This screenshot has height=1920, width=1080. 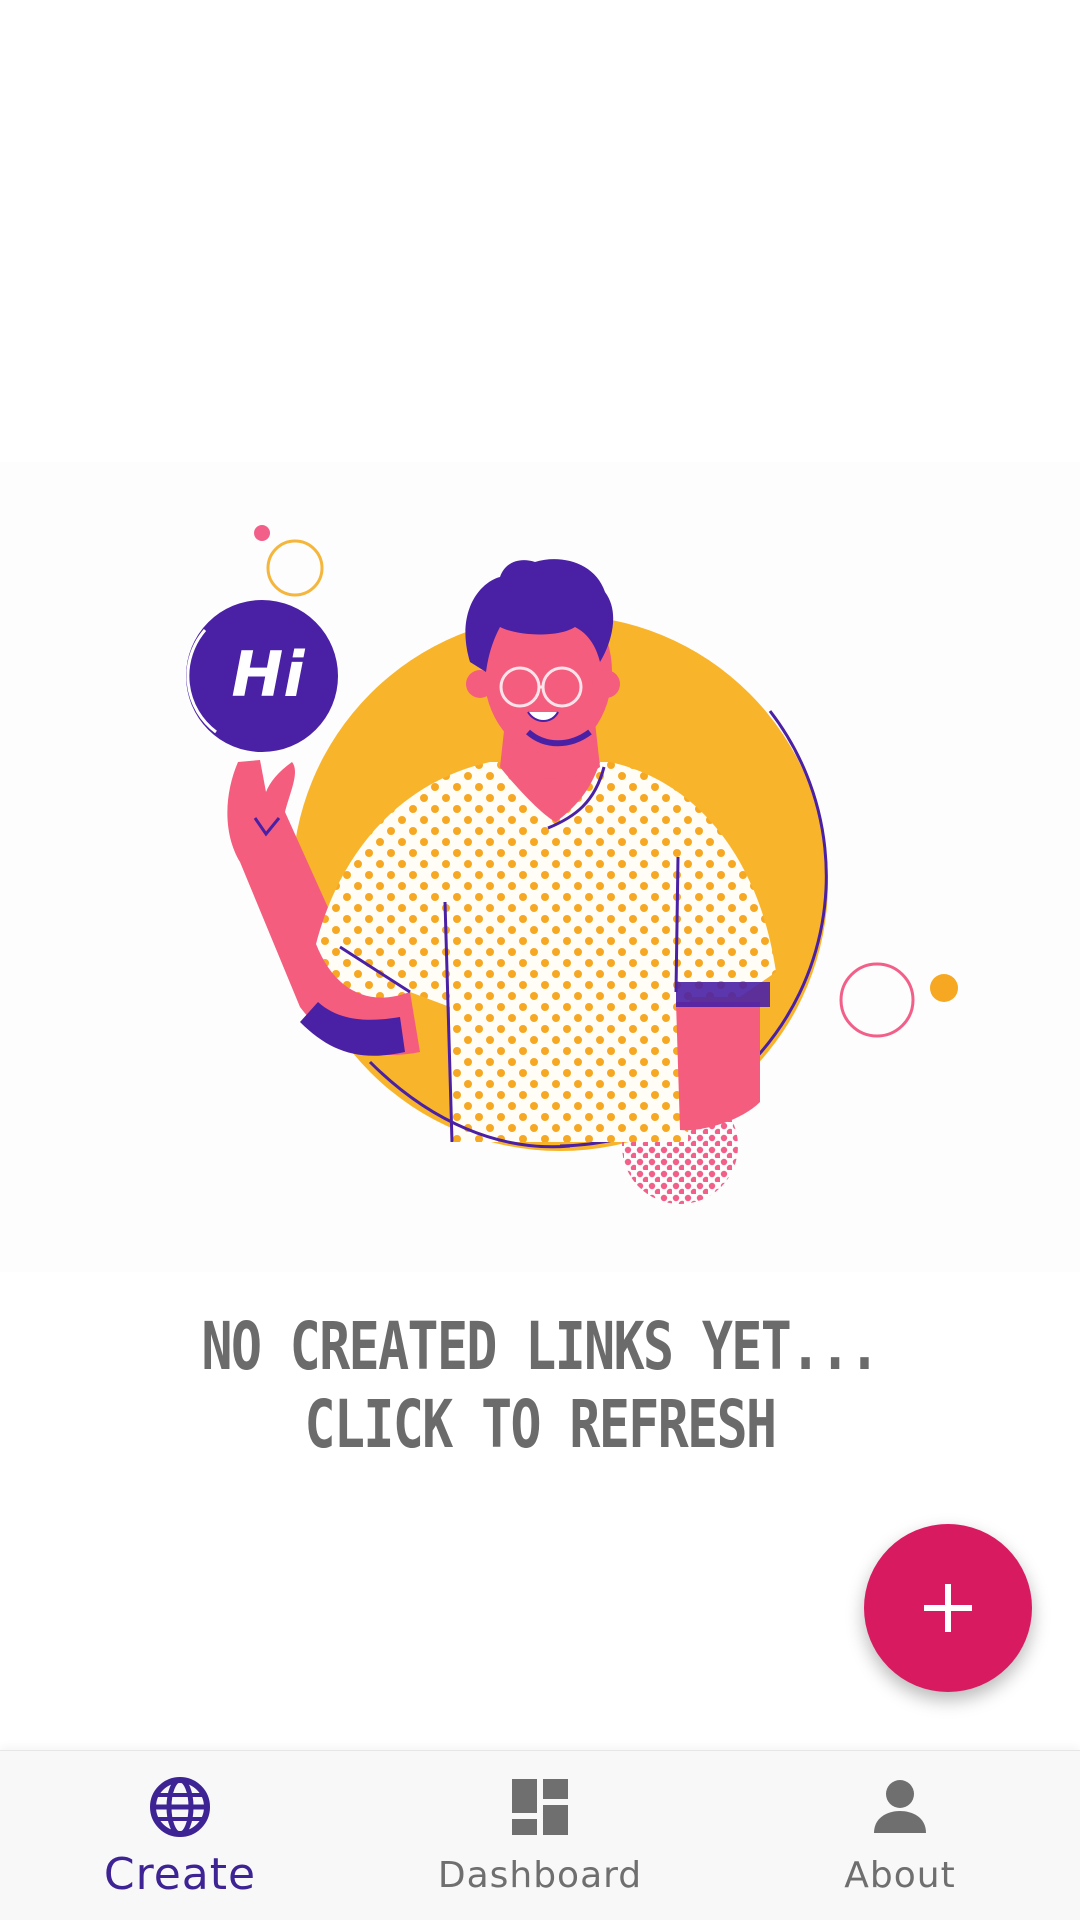 I want to click on plus-icon, so click(x=948, y=1608).